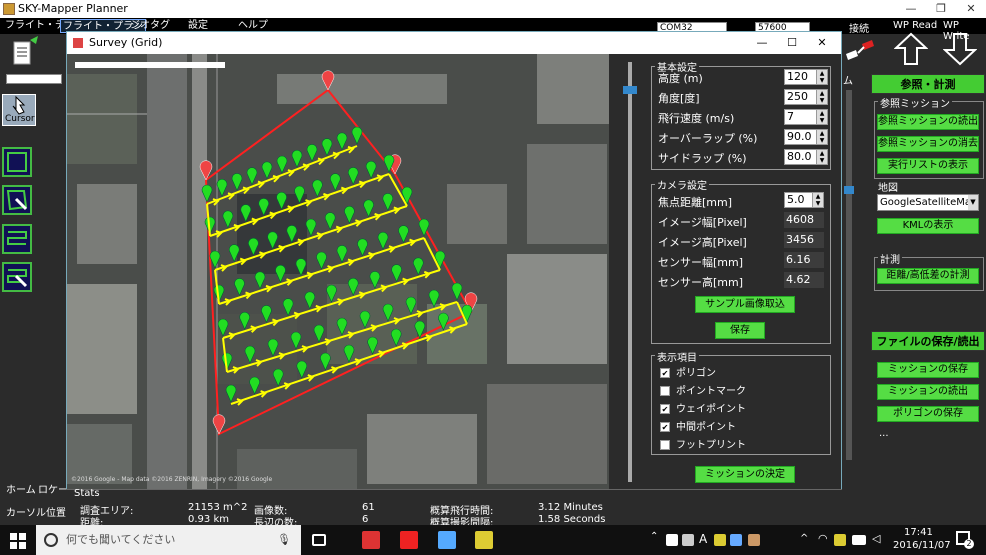 The width and height of the screenshot is (986, 555). I want to click on main-title-bar: SKY-Mapper Planner — ❐ ✕, so click(493, 9).